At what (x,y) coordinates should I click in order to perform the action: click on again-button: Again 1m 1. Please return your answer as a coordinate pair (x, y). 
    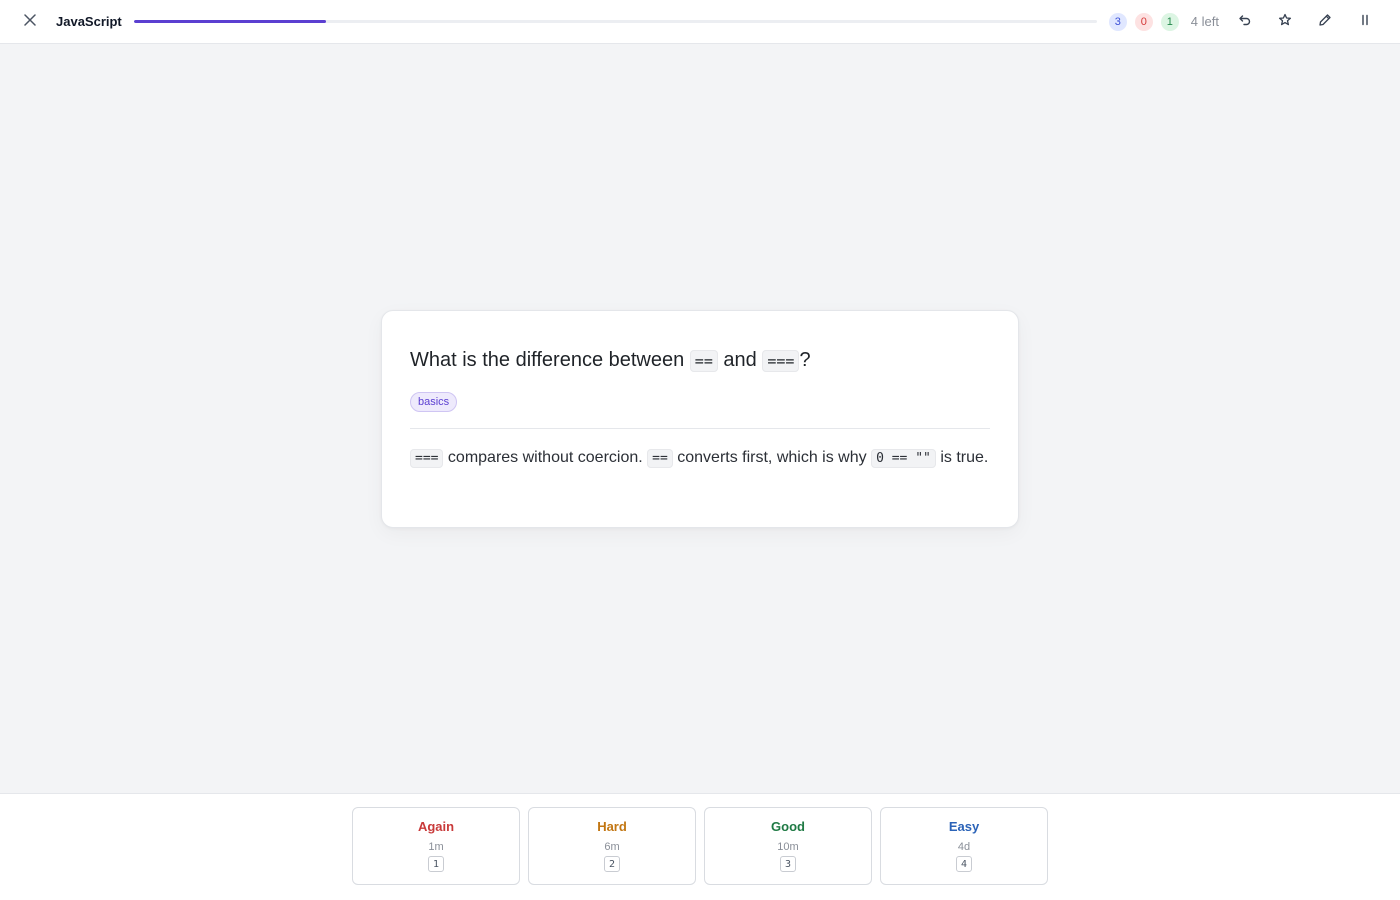
    Looking at the image, I should click on (436, 846).